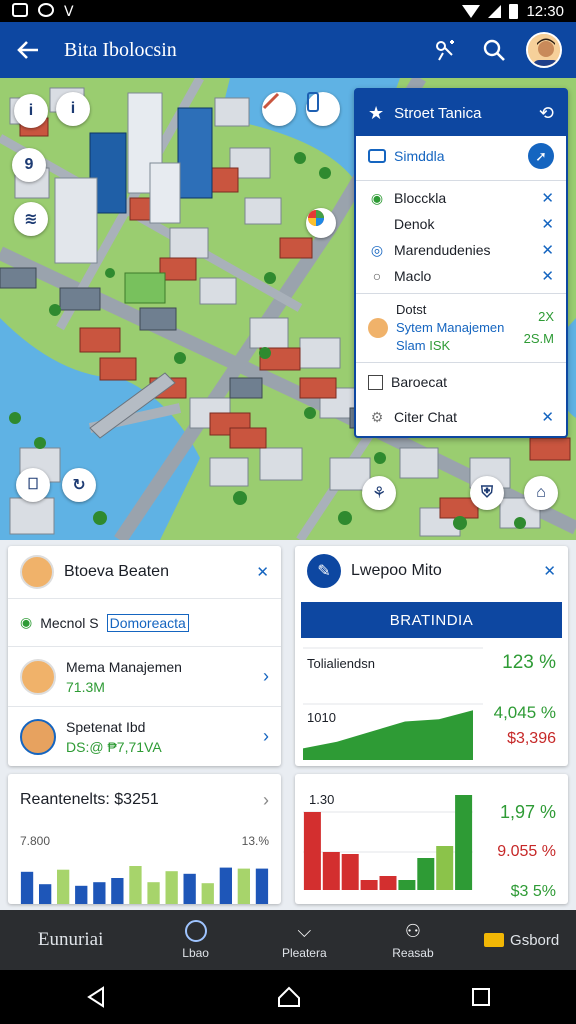 This screenshot has height=1024, width=576. I want to click on gear-icon: ⚙, so click(377, 416).